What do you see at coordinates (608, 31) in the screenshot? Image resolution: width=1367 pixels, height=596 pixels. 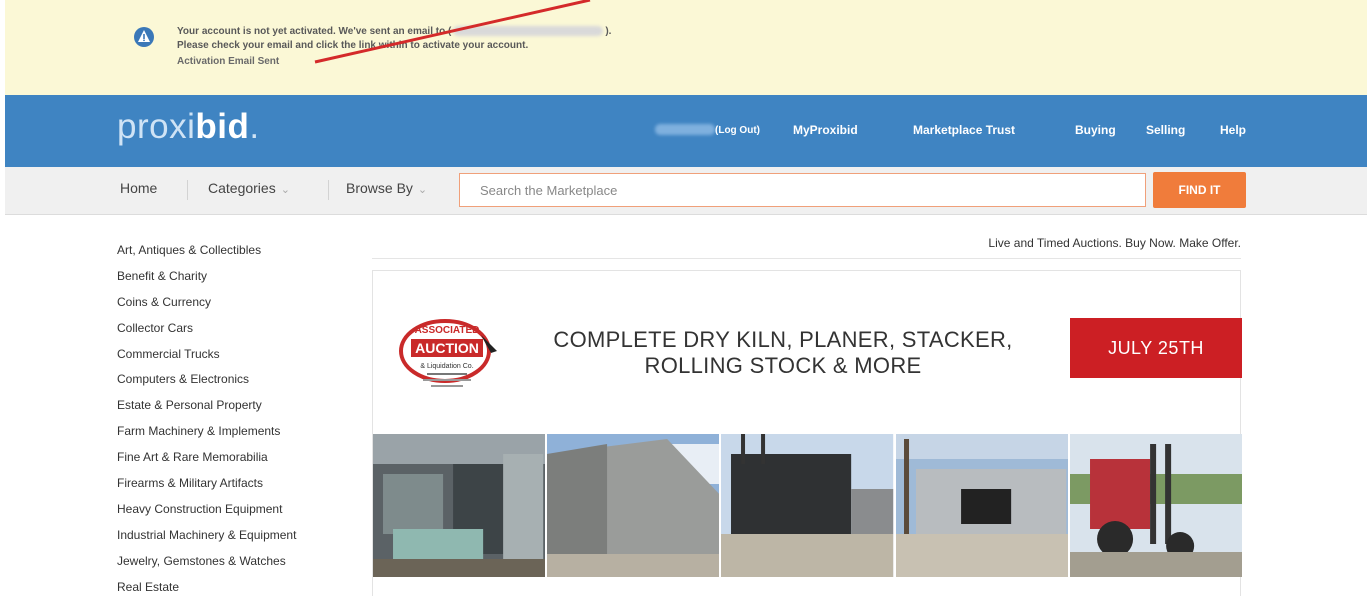 I see `notice-line-1-suffix: ).` at bounding box center [608, 31].